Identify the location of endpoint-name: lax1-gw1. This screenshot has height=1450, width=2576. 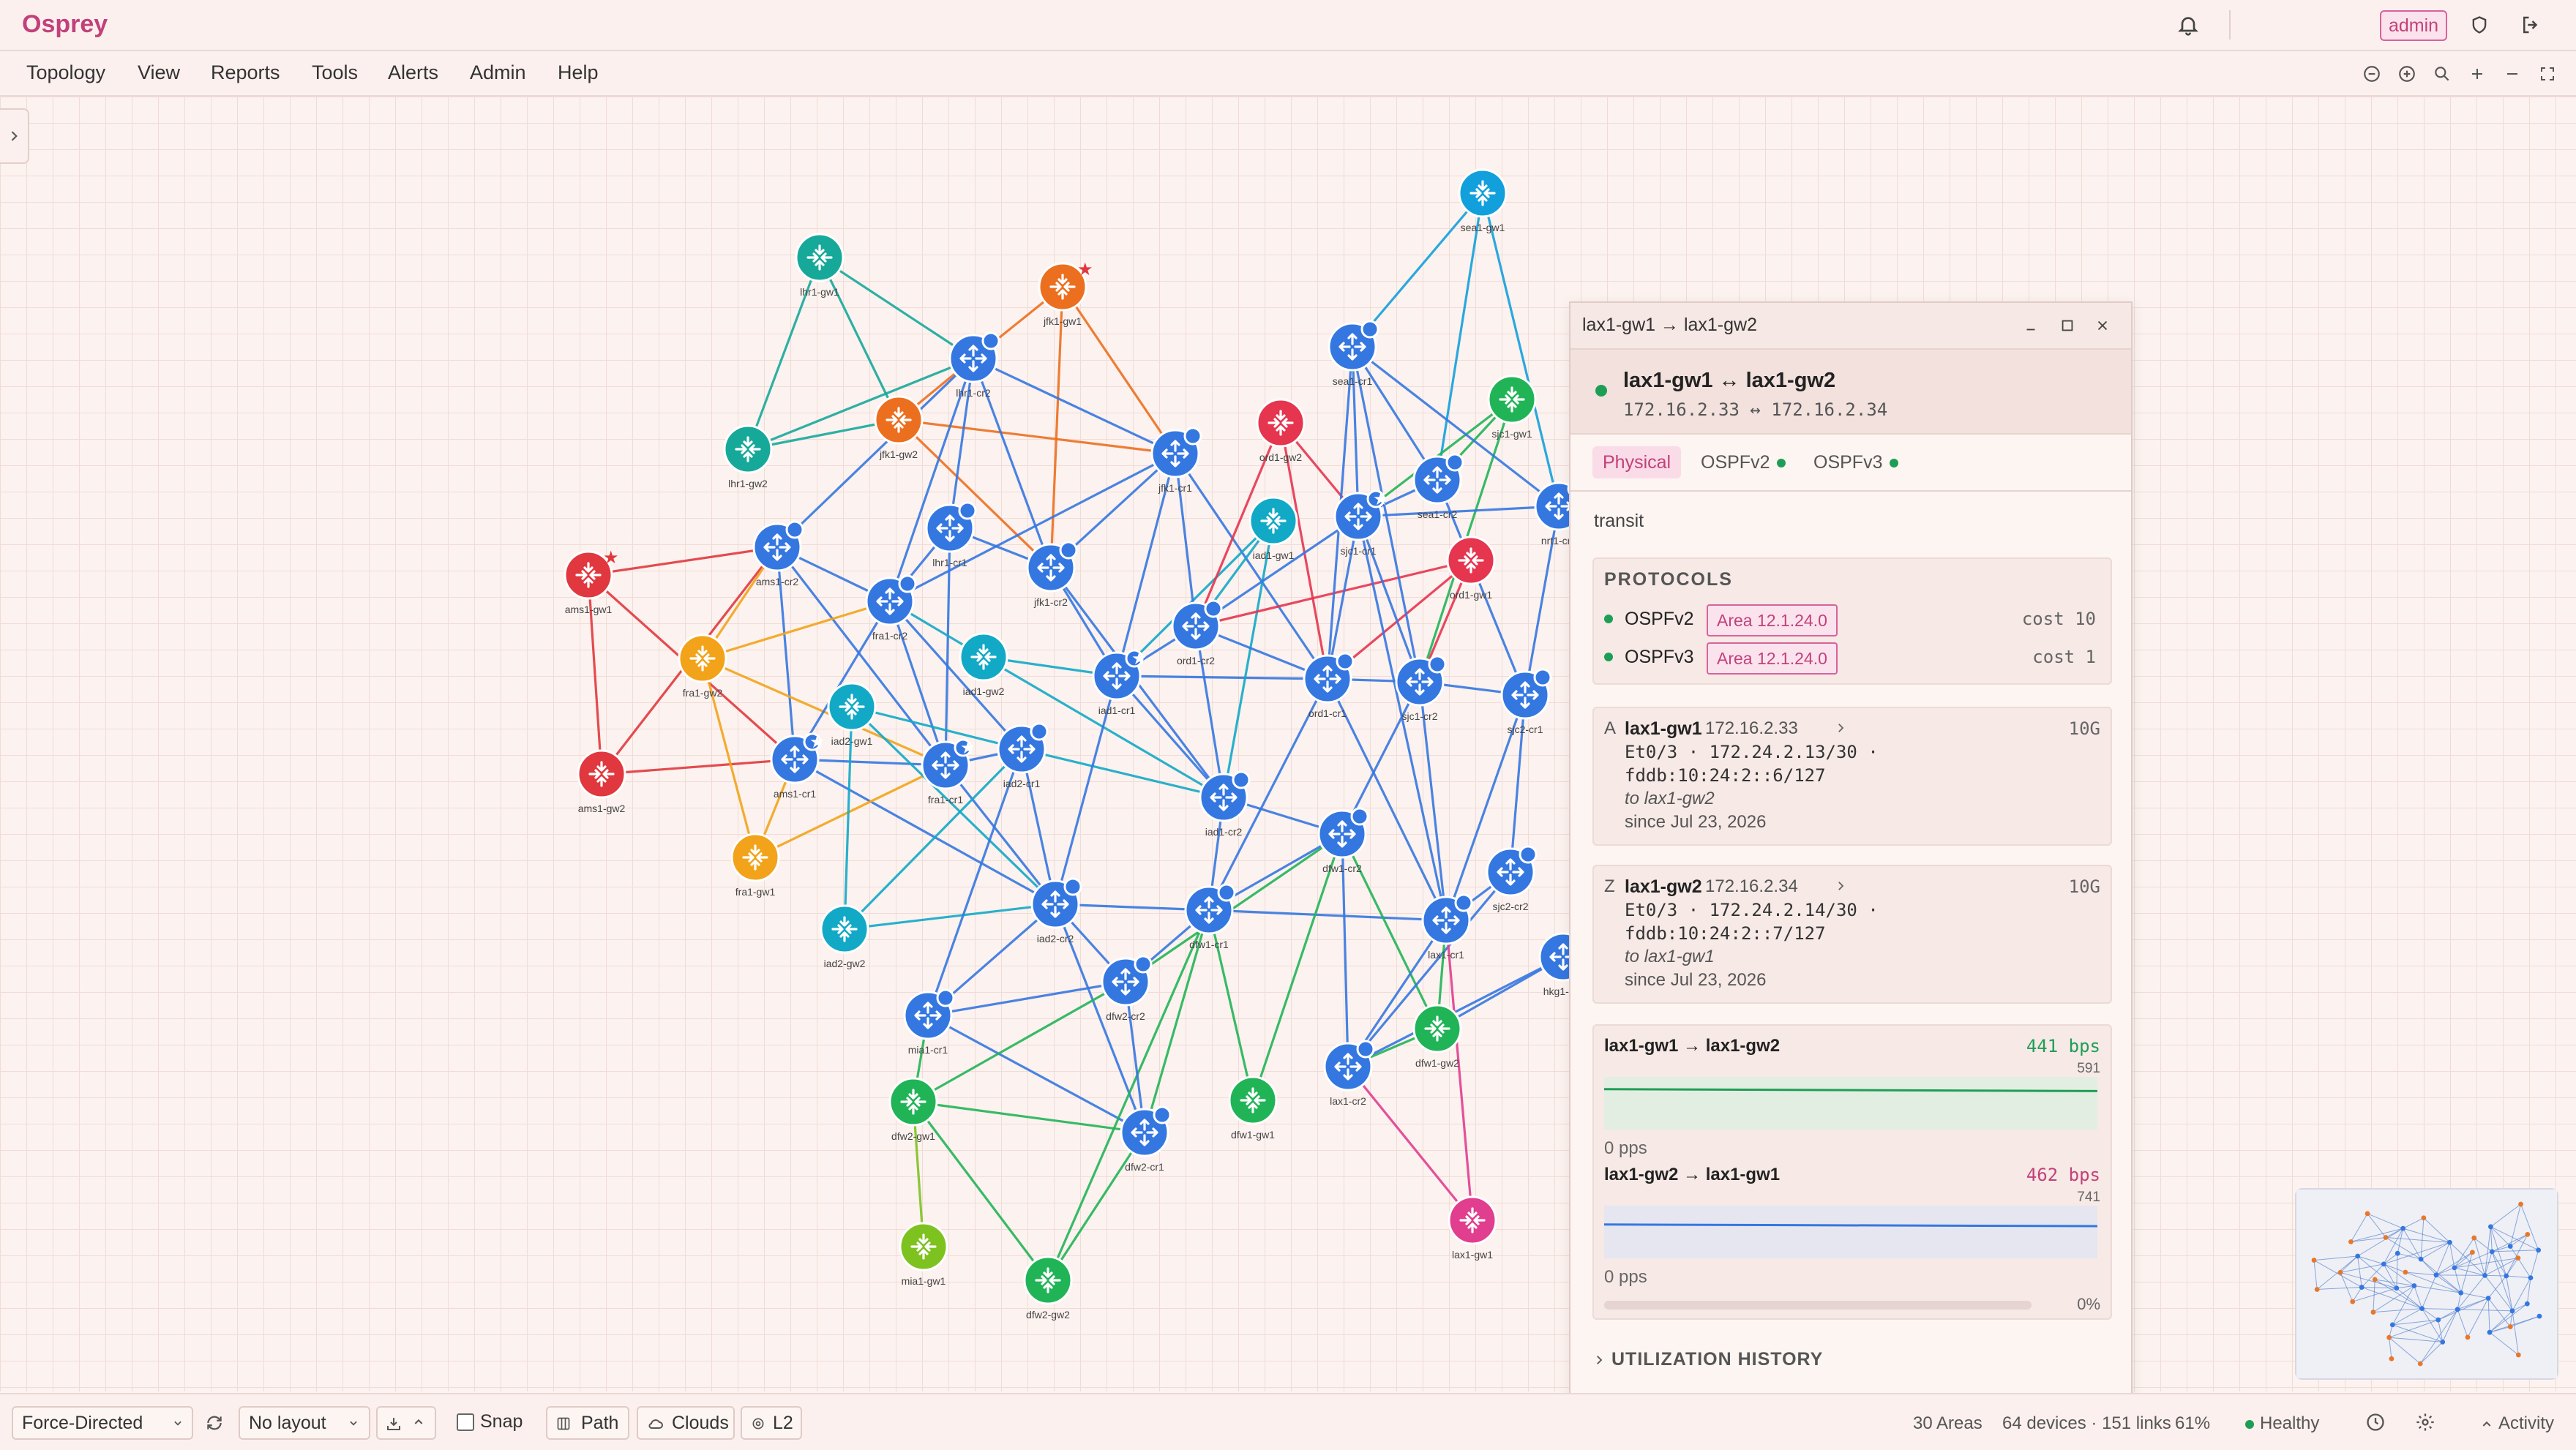
(1663, 729).